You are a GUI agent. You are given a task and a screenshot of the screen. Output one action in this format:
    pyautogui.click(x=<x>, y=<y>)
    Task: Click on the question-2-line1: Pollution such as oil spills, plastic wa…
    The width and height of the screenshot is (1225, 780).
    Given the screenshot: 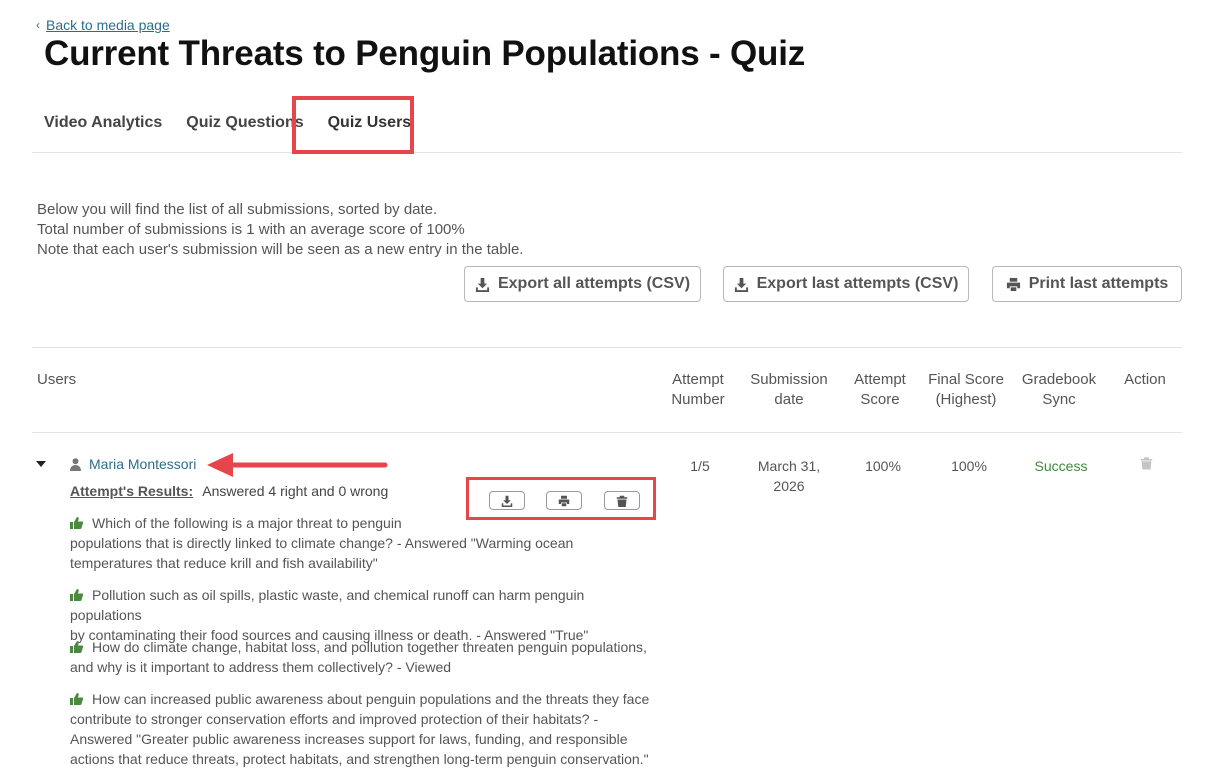 What is the action you would take?
    pyautogui.click(x=327, y=605)
    